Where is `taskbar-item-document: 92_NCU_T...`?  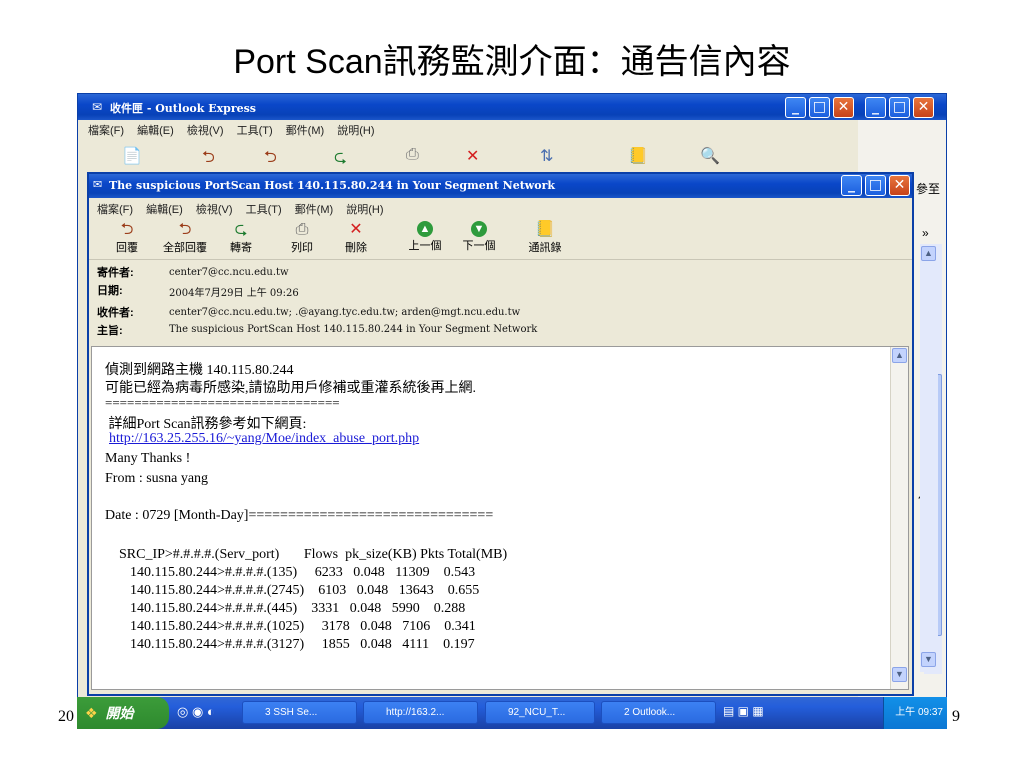 taskbar-item-document: 92_NCU_T... is located at coordinates (540, 712).